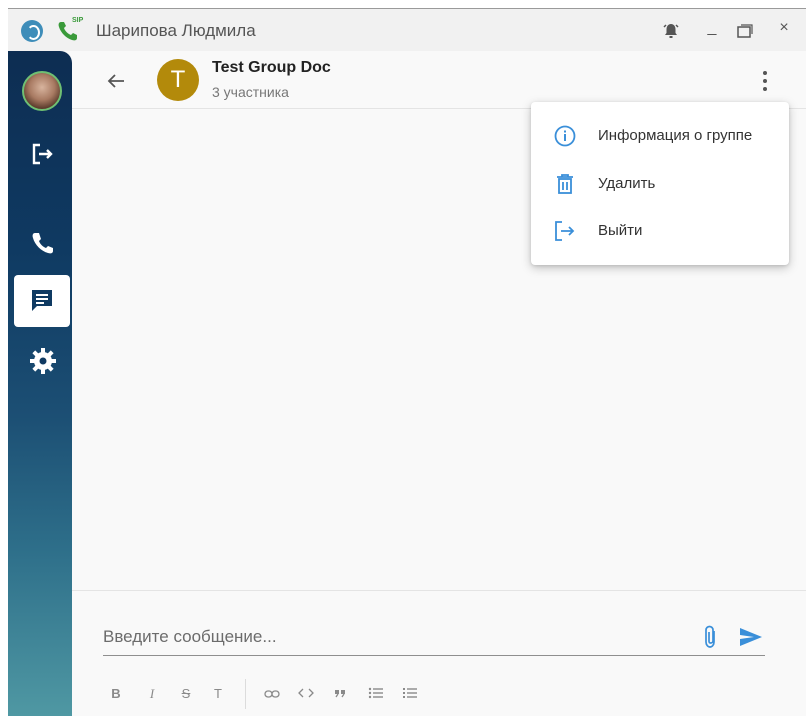 This screenshot has width=806, height=716. Describe the element at coordinates (306, 693) in the screenshot. I see `code-icon` at that location.